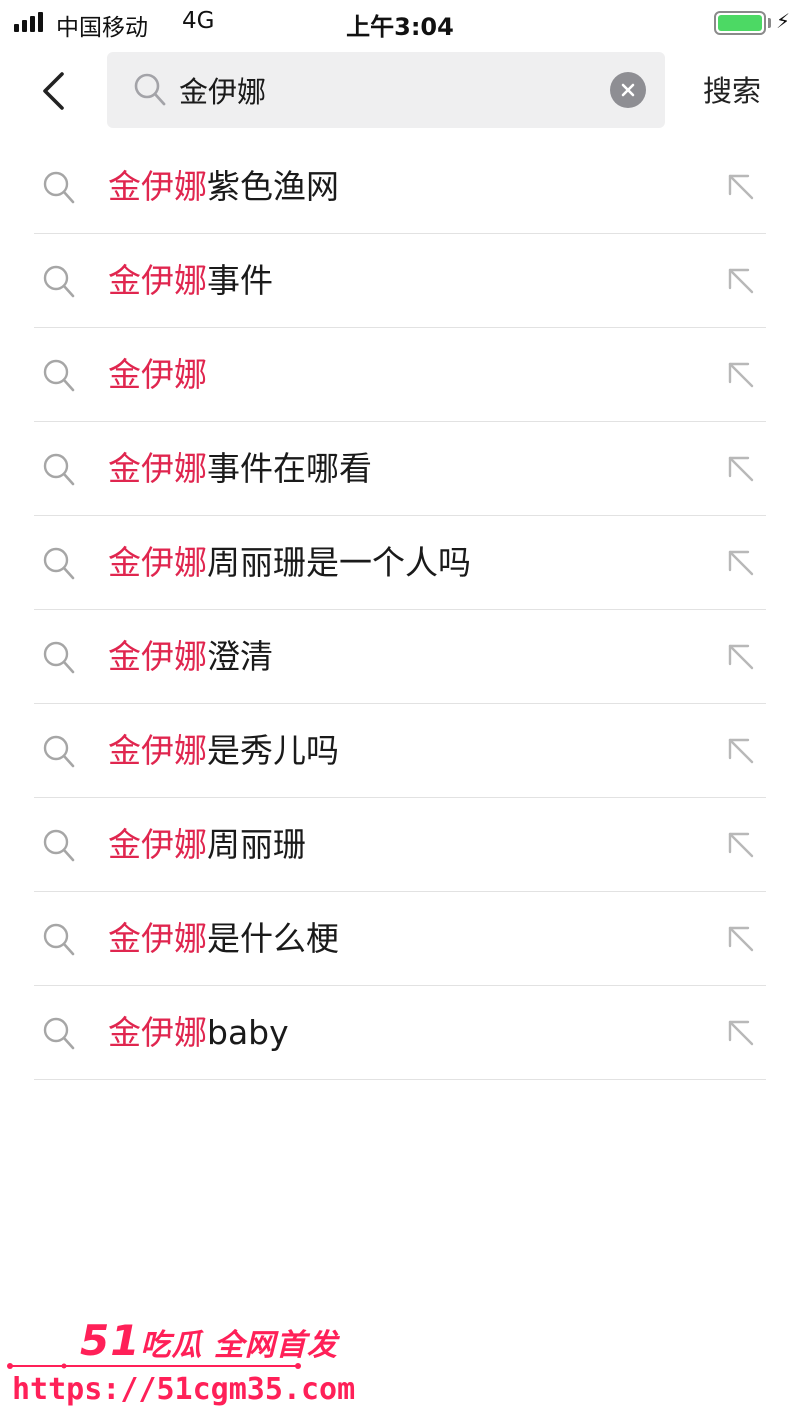 Image resolution: width=800 pixels, height=1424 pixels. I want to click on watermark: 51吃瓜 全网首发 https://51cgm35.com, so click(177, 1365).